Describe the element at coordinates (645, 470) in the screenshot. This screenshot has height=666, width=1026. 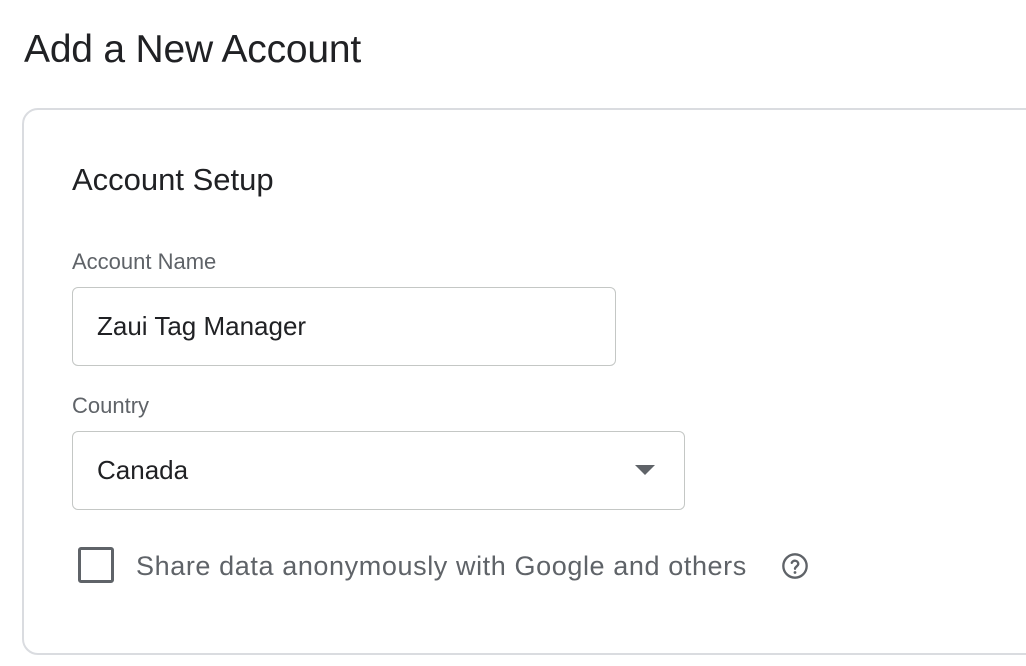
I see `dropdown-arrow-icon` at that location.